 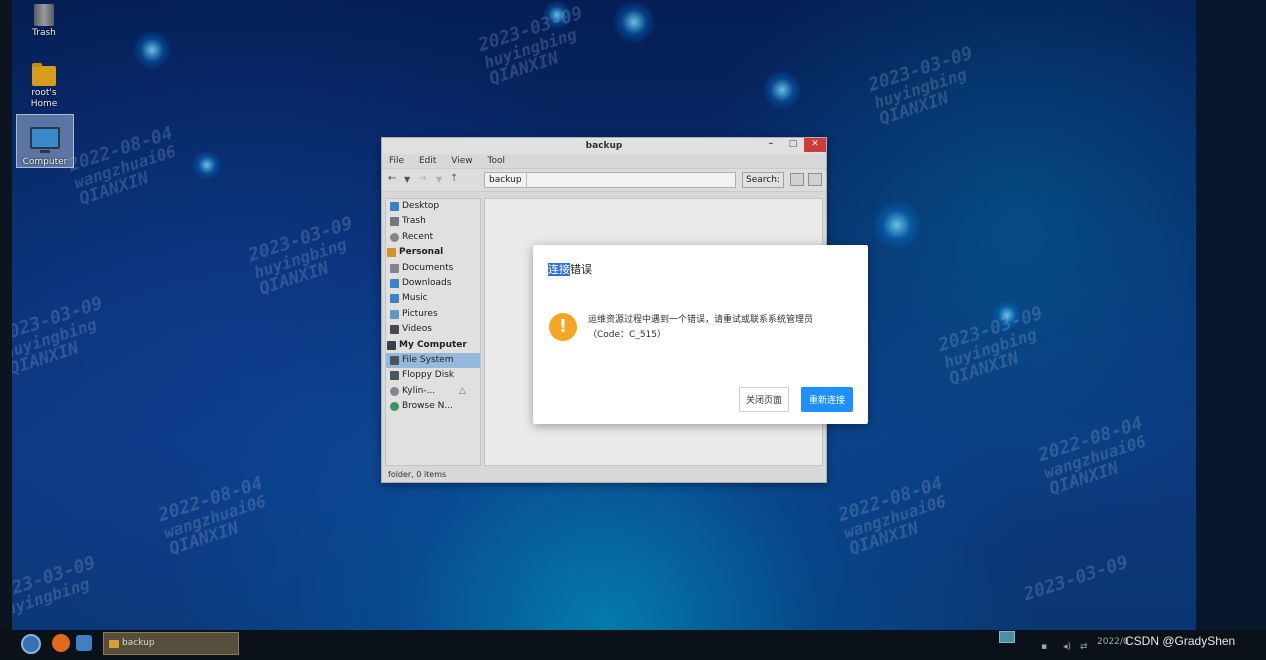 I want to click on tray-display-icon, so click(x=1007, y=637).